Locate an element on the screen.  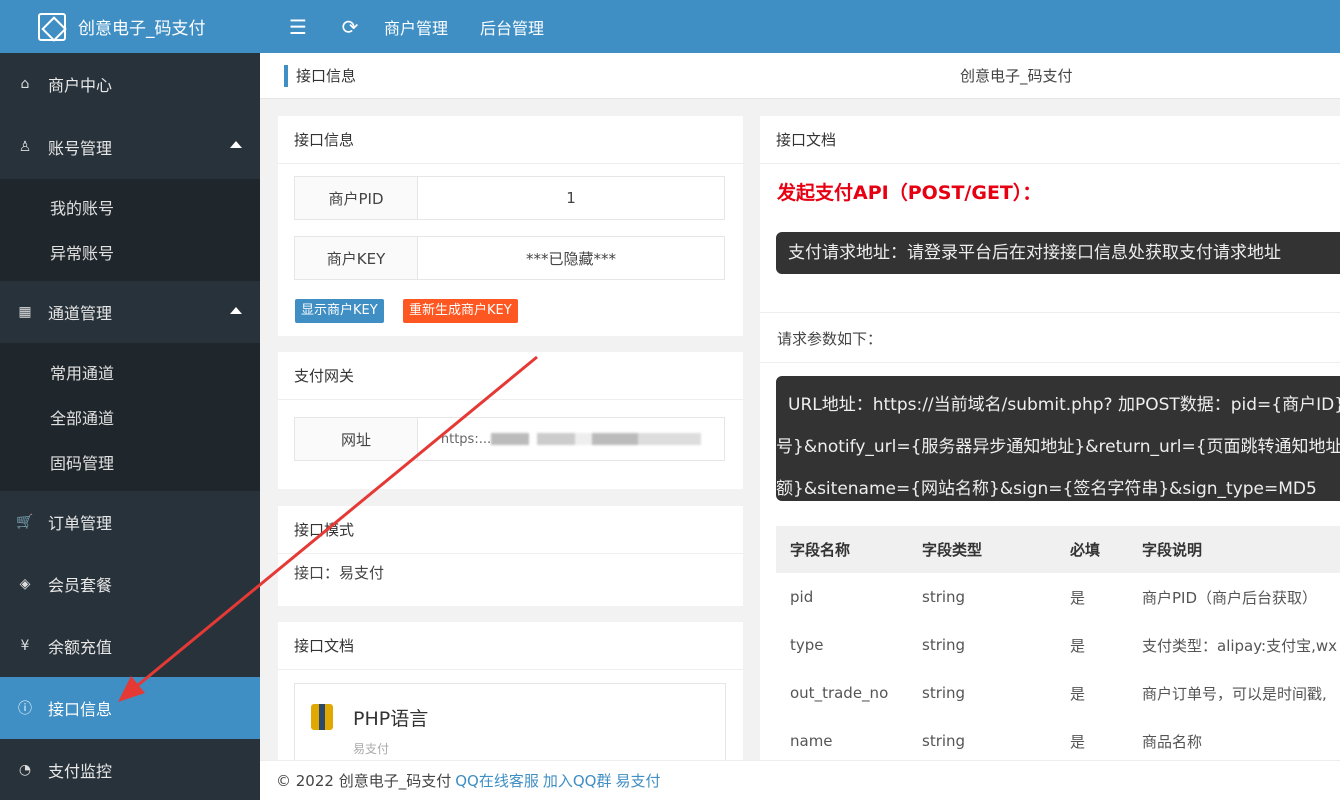
footer-link-qq-service: QQ在线客服 is located at coordinates (497, 780).